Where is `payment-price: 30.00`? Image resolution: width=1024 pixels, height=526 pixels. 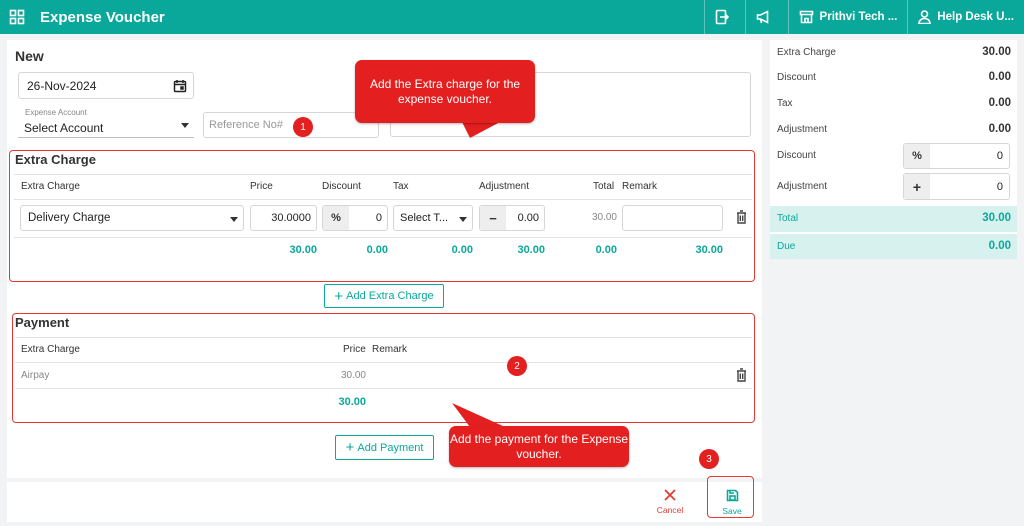
payment-price: 30.00 is located at coordinates (353, 375).